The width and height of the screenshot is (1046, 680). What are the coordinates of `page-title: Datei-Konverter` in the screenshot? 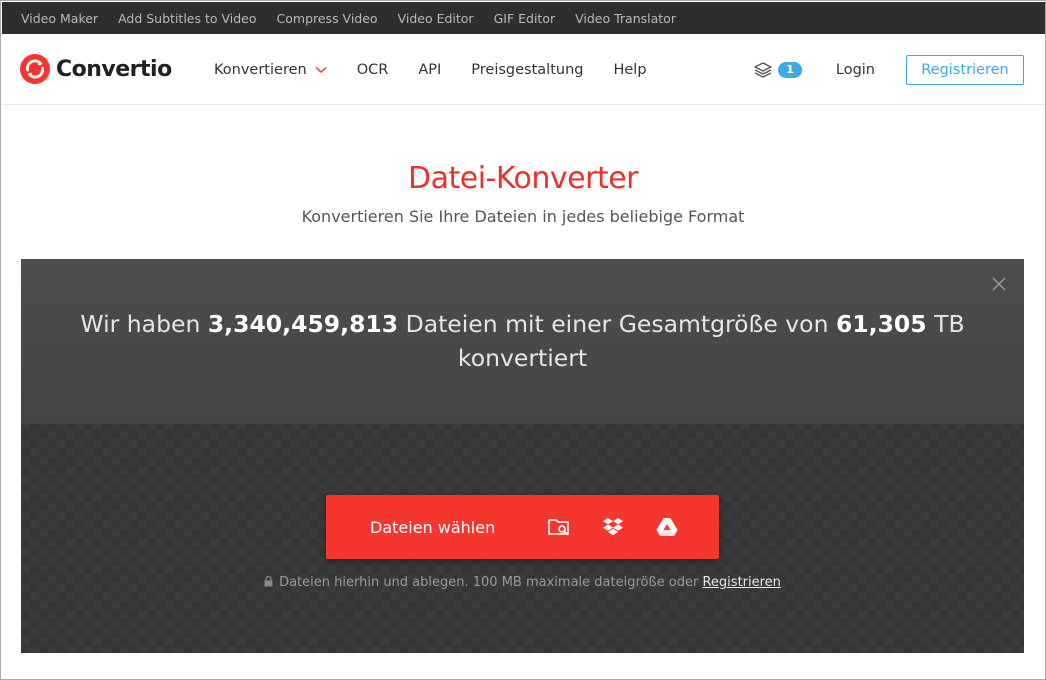 It's located at (523, 178).